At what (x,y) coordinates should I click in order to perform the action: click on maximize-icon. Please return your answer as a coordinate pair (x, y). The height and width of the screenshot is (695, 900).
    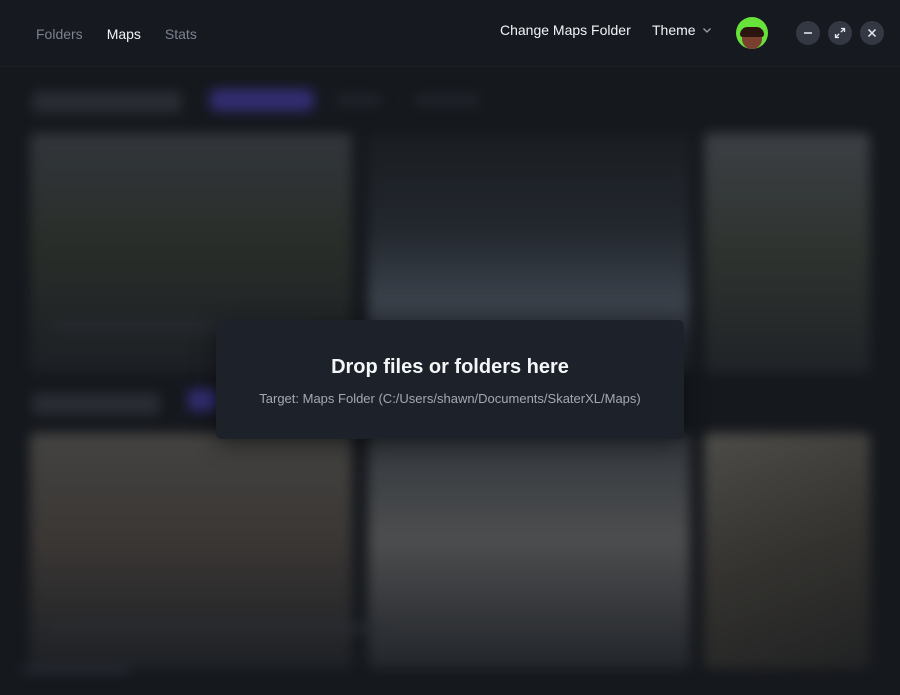
    Looking at the image, I should click on (840, 33).